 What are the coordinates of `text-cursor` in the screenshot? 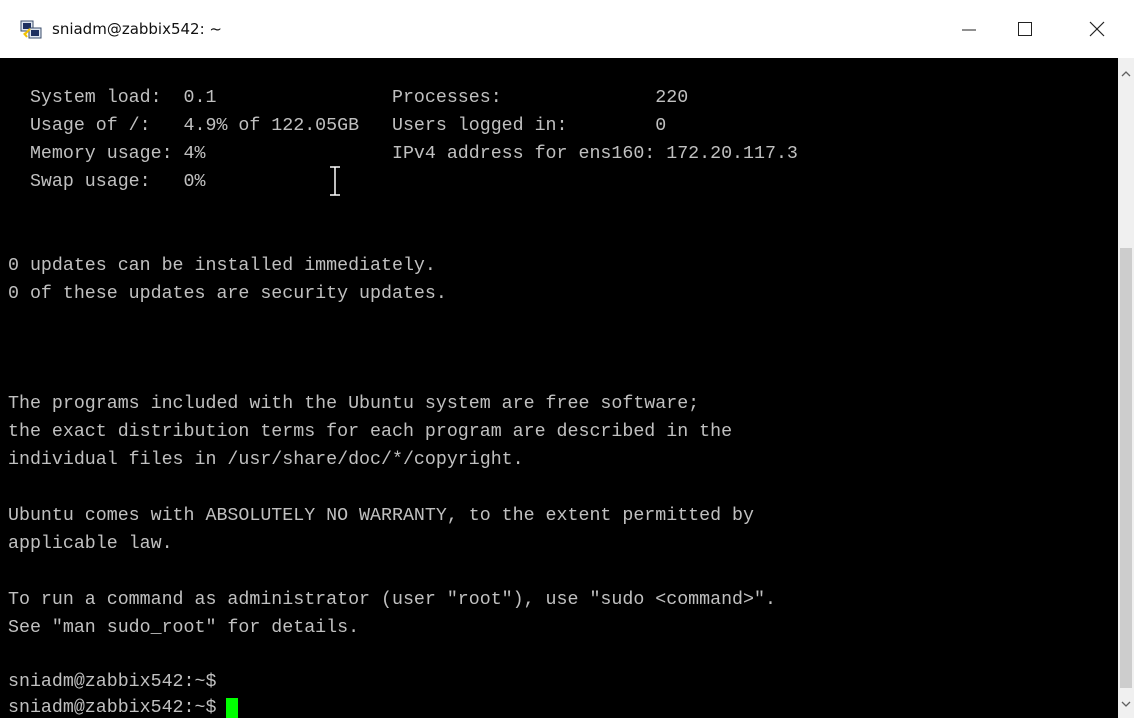 It's located at (232, 708).